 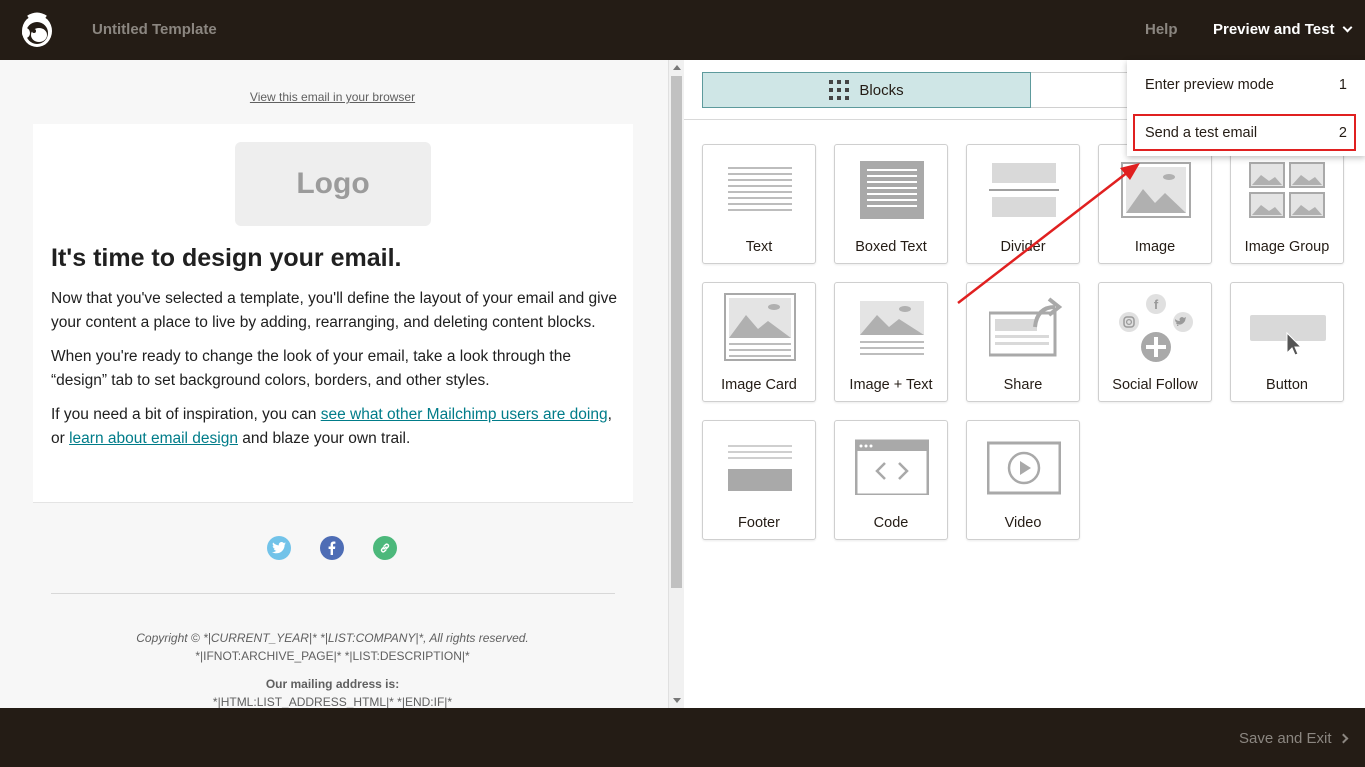 I want to click on view-in-browser-link: View this email in your browser, so click(x=332, y=97).